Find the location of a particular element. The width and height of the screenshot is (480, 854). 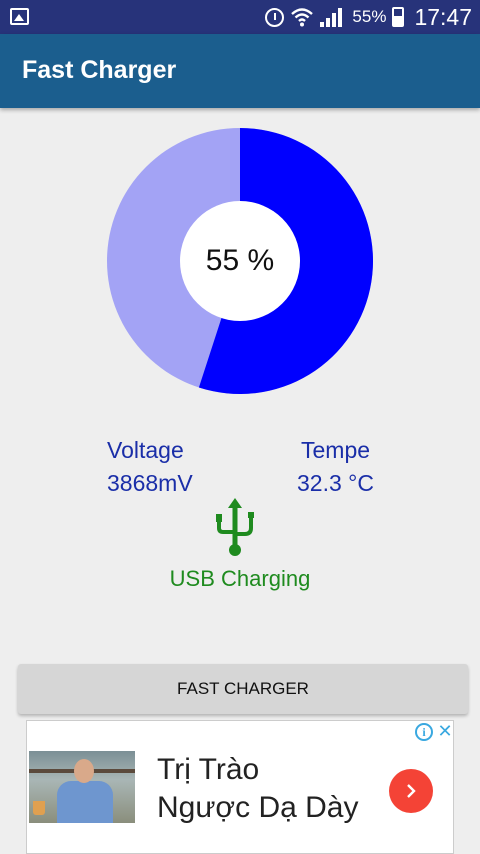

ad-image is located at coordinates (82, 787).